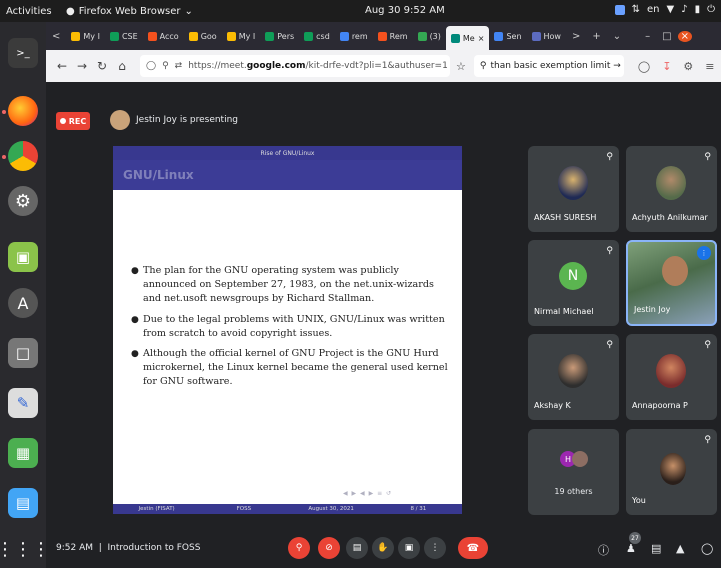 The height and width of the screenshot is (568, 721). Describe the element at coordinates (467, 38) in the screenshot. I see `browser-tab-active: Me ×` at that location.